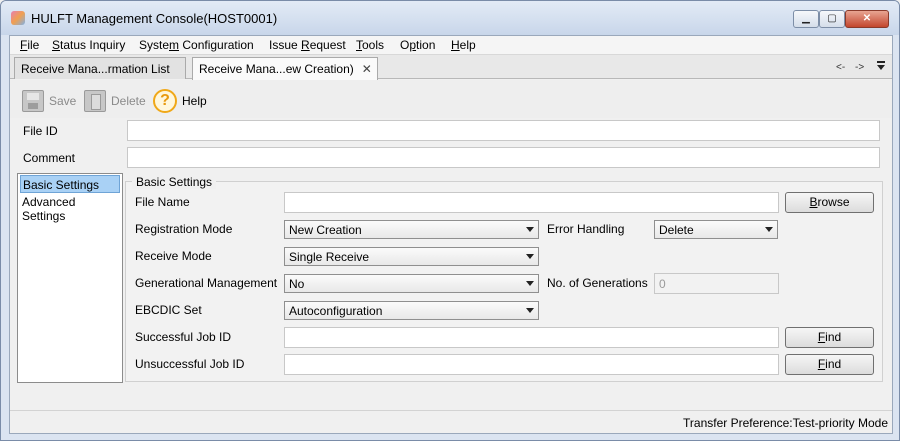  Describe the element at coordinates (411, 256) in the screenshot. I see `receive-mode-select: Single Receive` at that location.